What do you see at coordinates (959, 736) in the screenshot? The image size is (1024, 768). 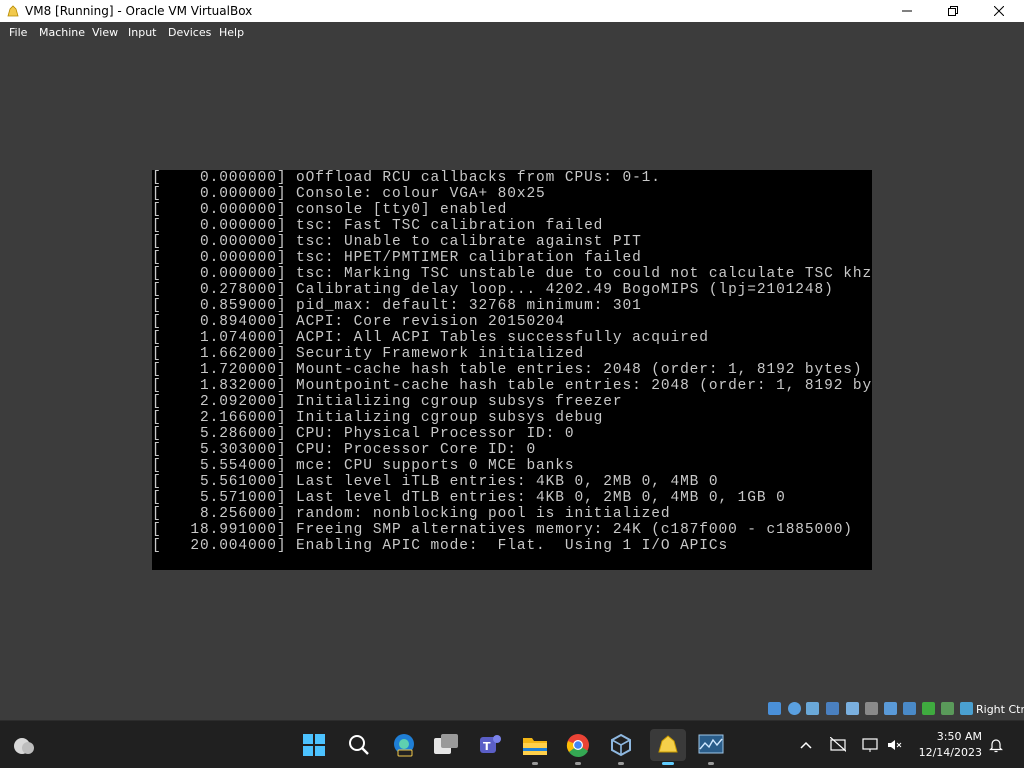 I see `clock-time: 3:50 AM` at bounding box center [959, 736].